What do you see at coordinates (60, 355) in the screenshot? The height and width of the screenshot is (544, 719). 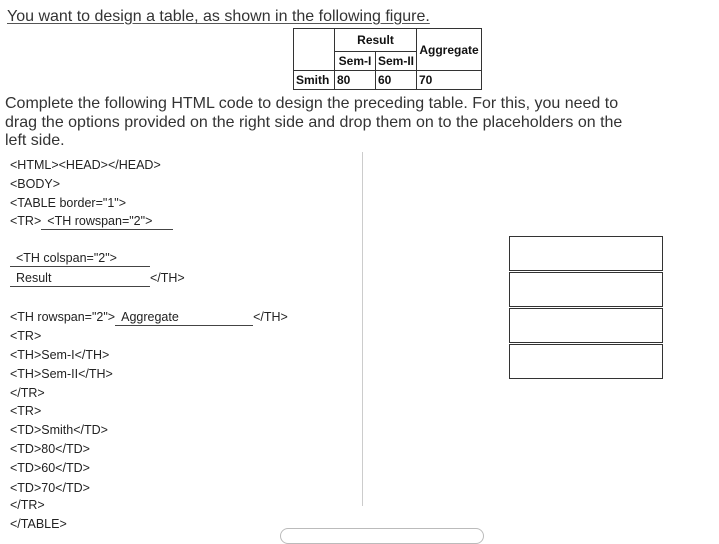 I see `code-line: <TH>Sem-I</TH>` at bounding box center [60, 355].